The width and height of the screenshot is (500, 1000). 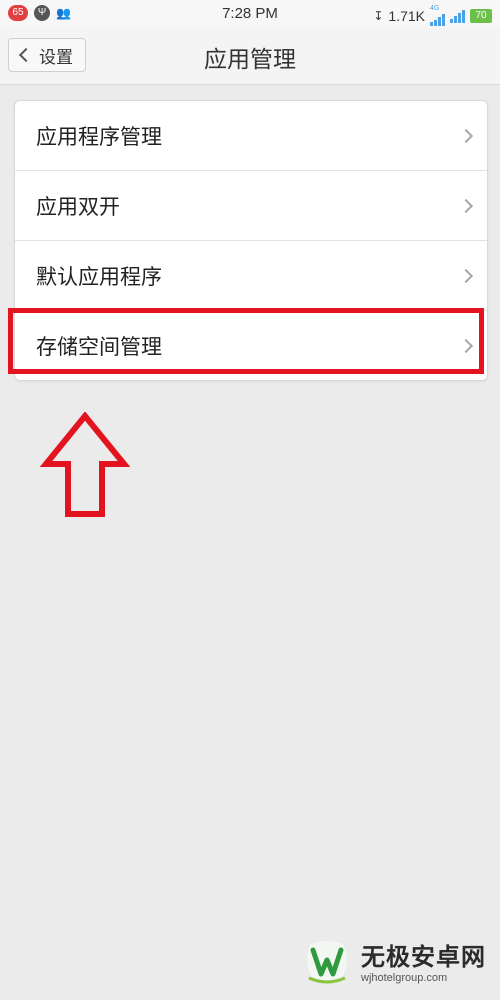 I want to click on menu-item-default-apps: 默认应用程序, so click(x=251, y=276).